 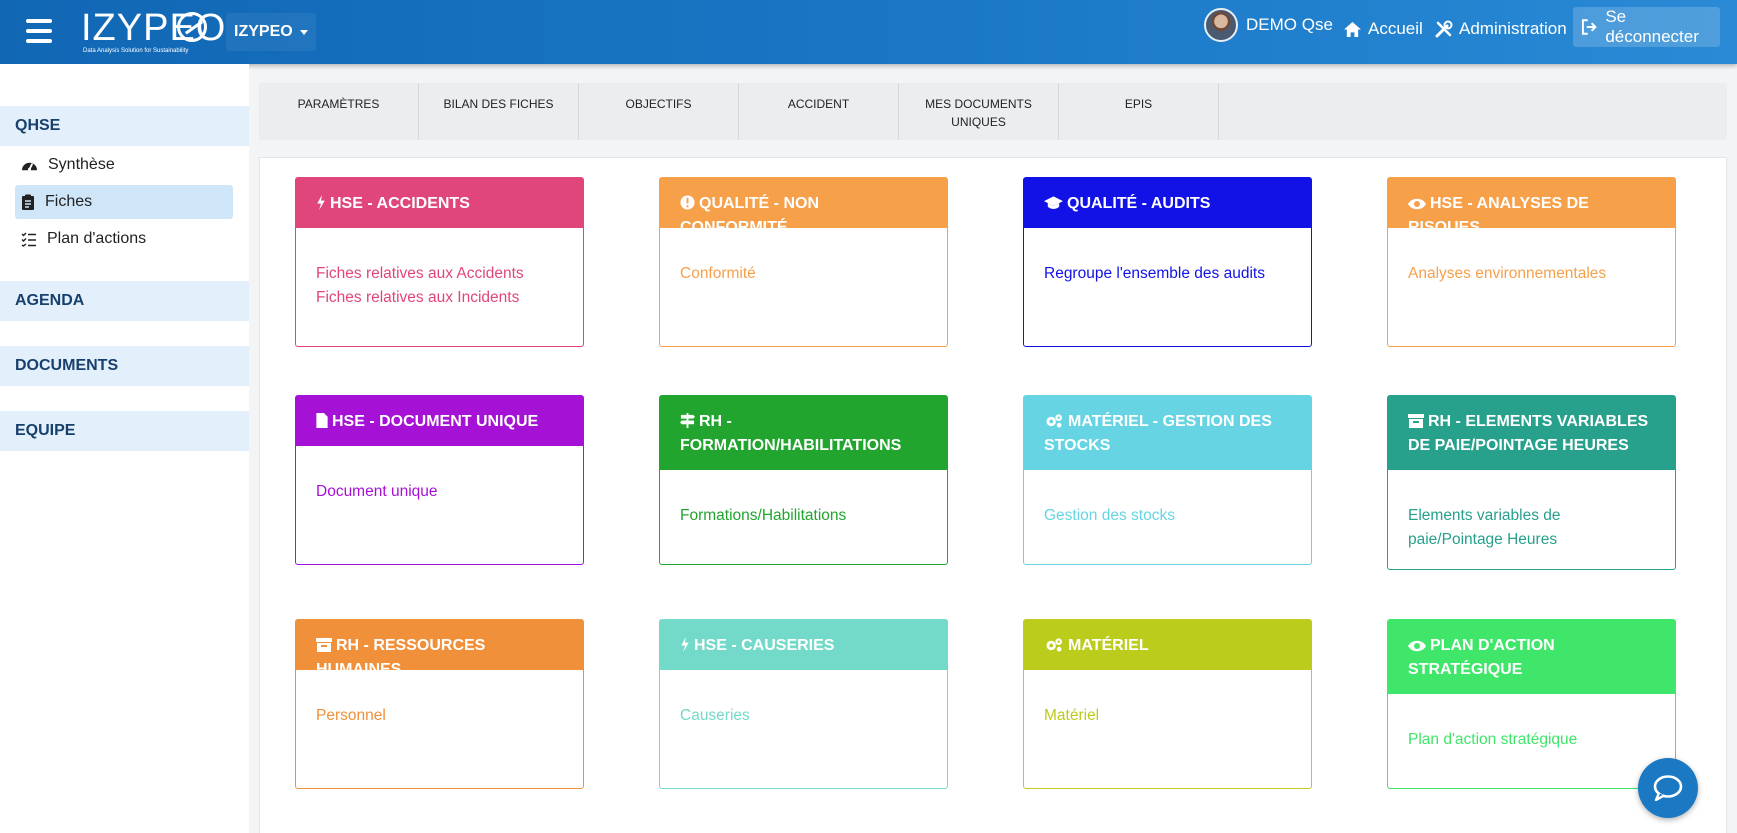 What do you see at coordinates (979, 111) in the screenshot?
I see `tab-mes-documents-uniques: MES DOCUMENTS UNIQUES` at bounding box center [979, 111].